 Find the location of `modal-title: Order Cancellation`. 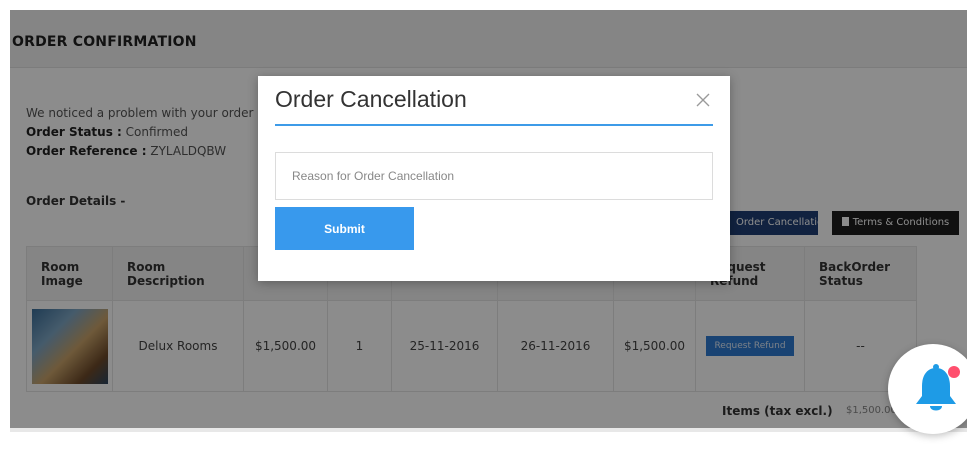

modal-title: Order Cancellation is located at coordinates (371, 99).